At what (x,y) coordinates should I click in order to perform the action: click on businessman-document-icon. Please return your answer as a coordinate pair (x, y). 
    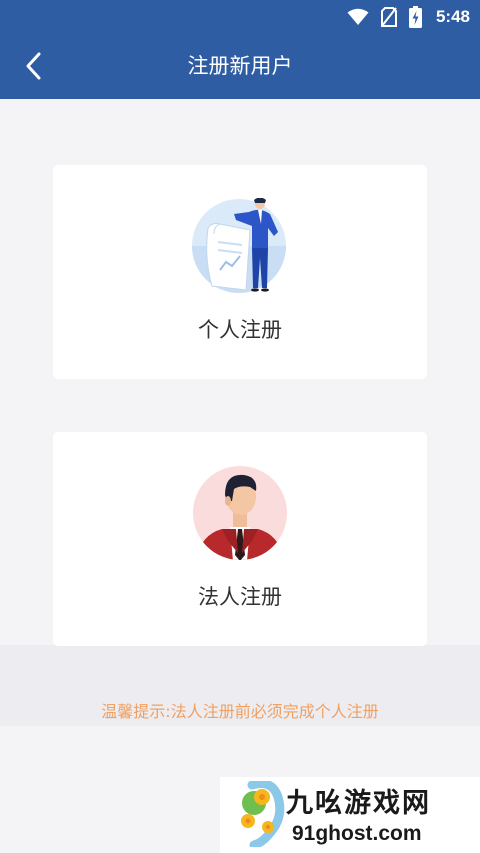
    Looking at the image, I should click on (239, 245).